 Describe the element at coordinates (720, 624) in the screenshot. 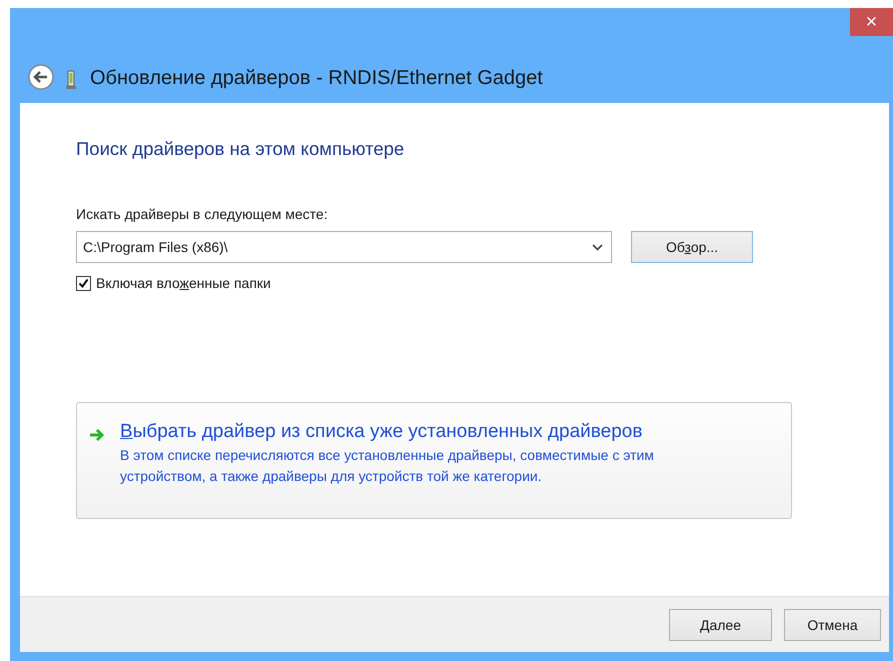

I see `next-button: Далее` at that location.